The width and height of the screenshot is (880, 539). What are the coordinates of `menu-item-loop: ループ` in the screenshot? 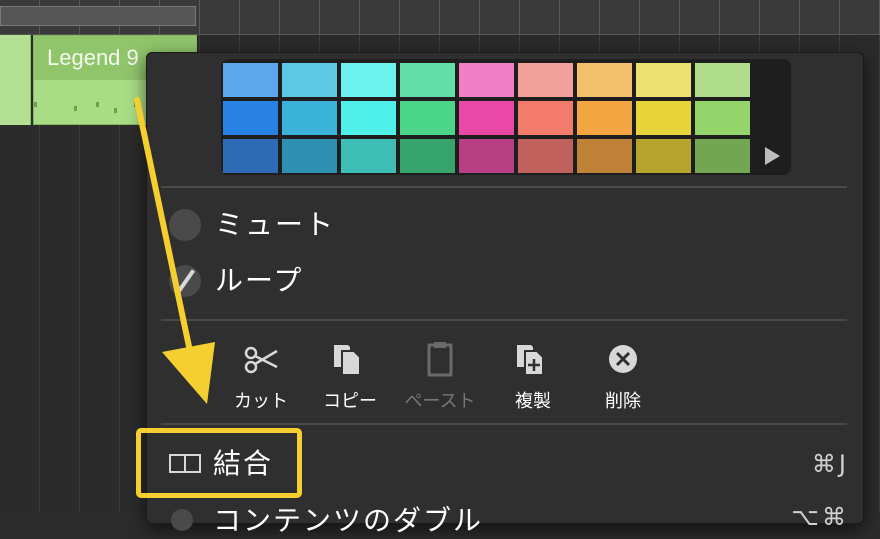 It's located at (319, 281).